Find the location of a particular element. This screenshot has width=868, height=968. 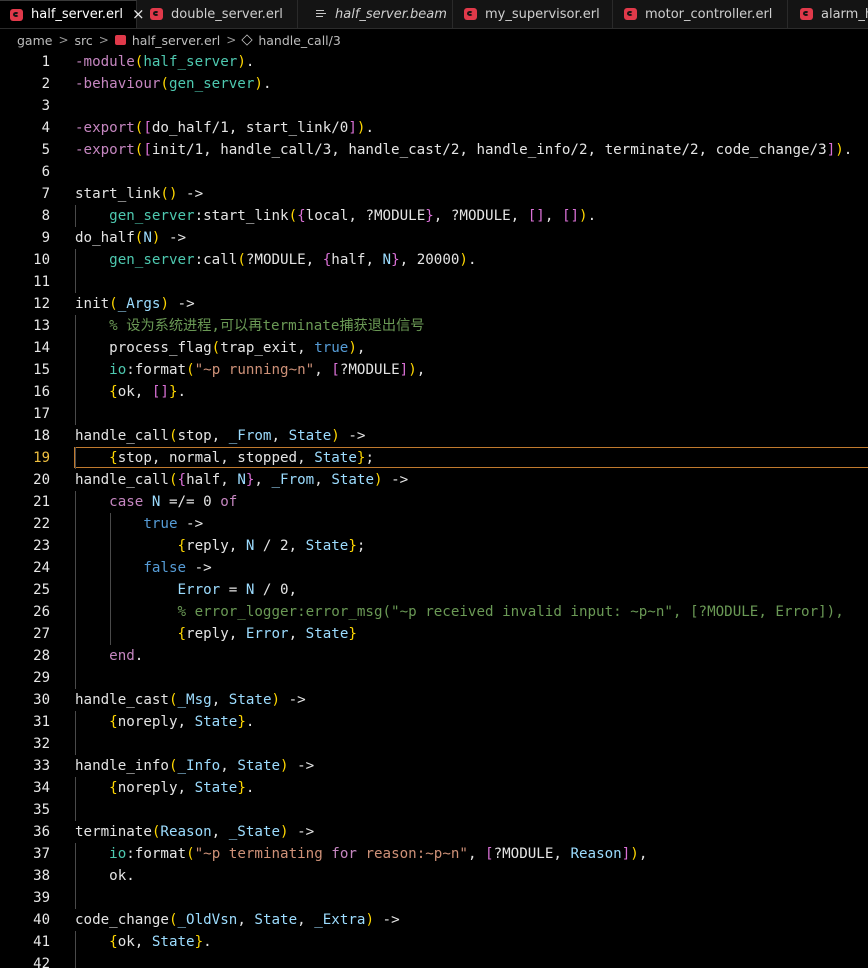

line-number: 40 is located at coordinates (41, 920).